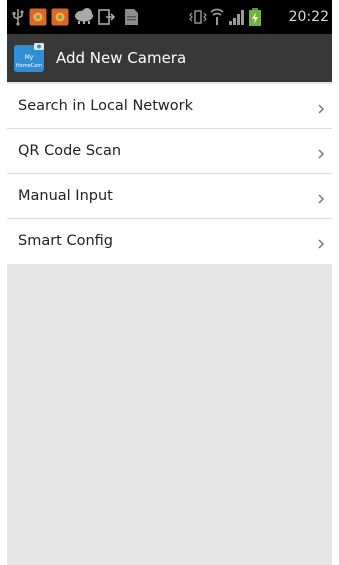  Describe the element at coordinates (121, 58) in the screenshot. I see `page-title: Add New Camera` at that location.